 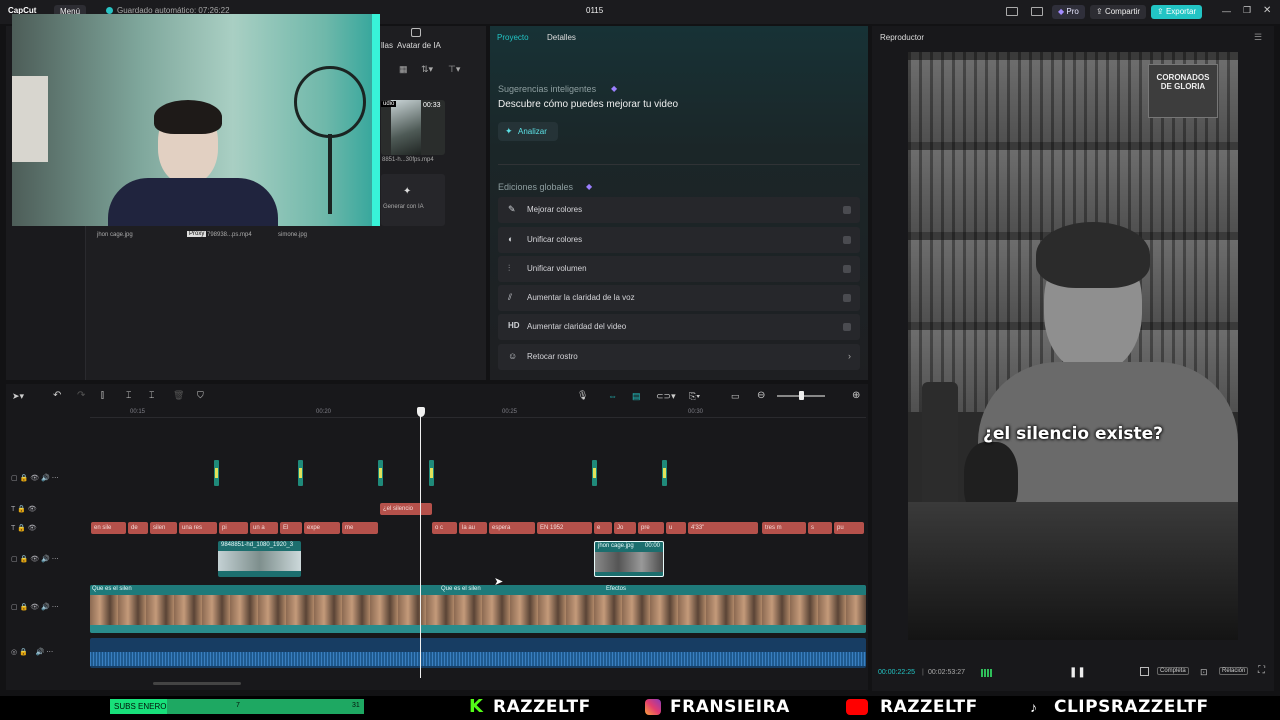 I want to click on text-clip: en sile, so click(x=108, y=528).